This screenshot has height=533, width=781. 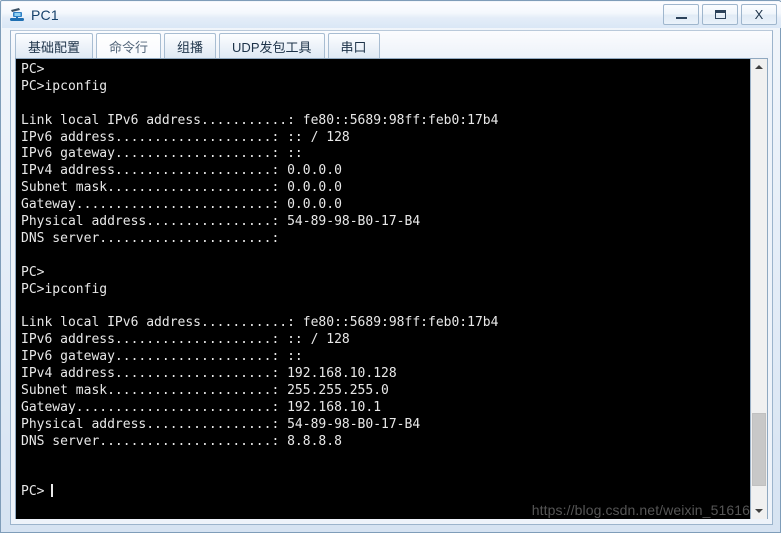 What do you see at coordinates (681, 18) in the screenshot?
I see `minimize-icon` at bounding box center [681, 18].